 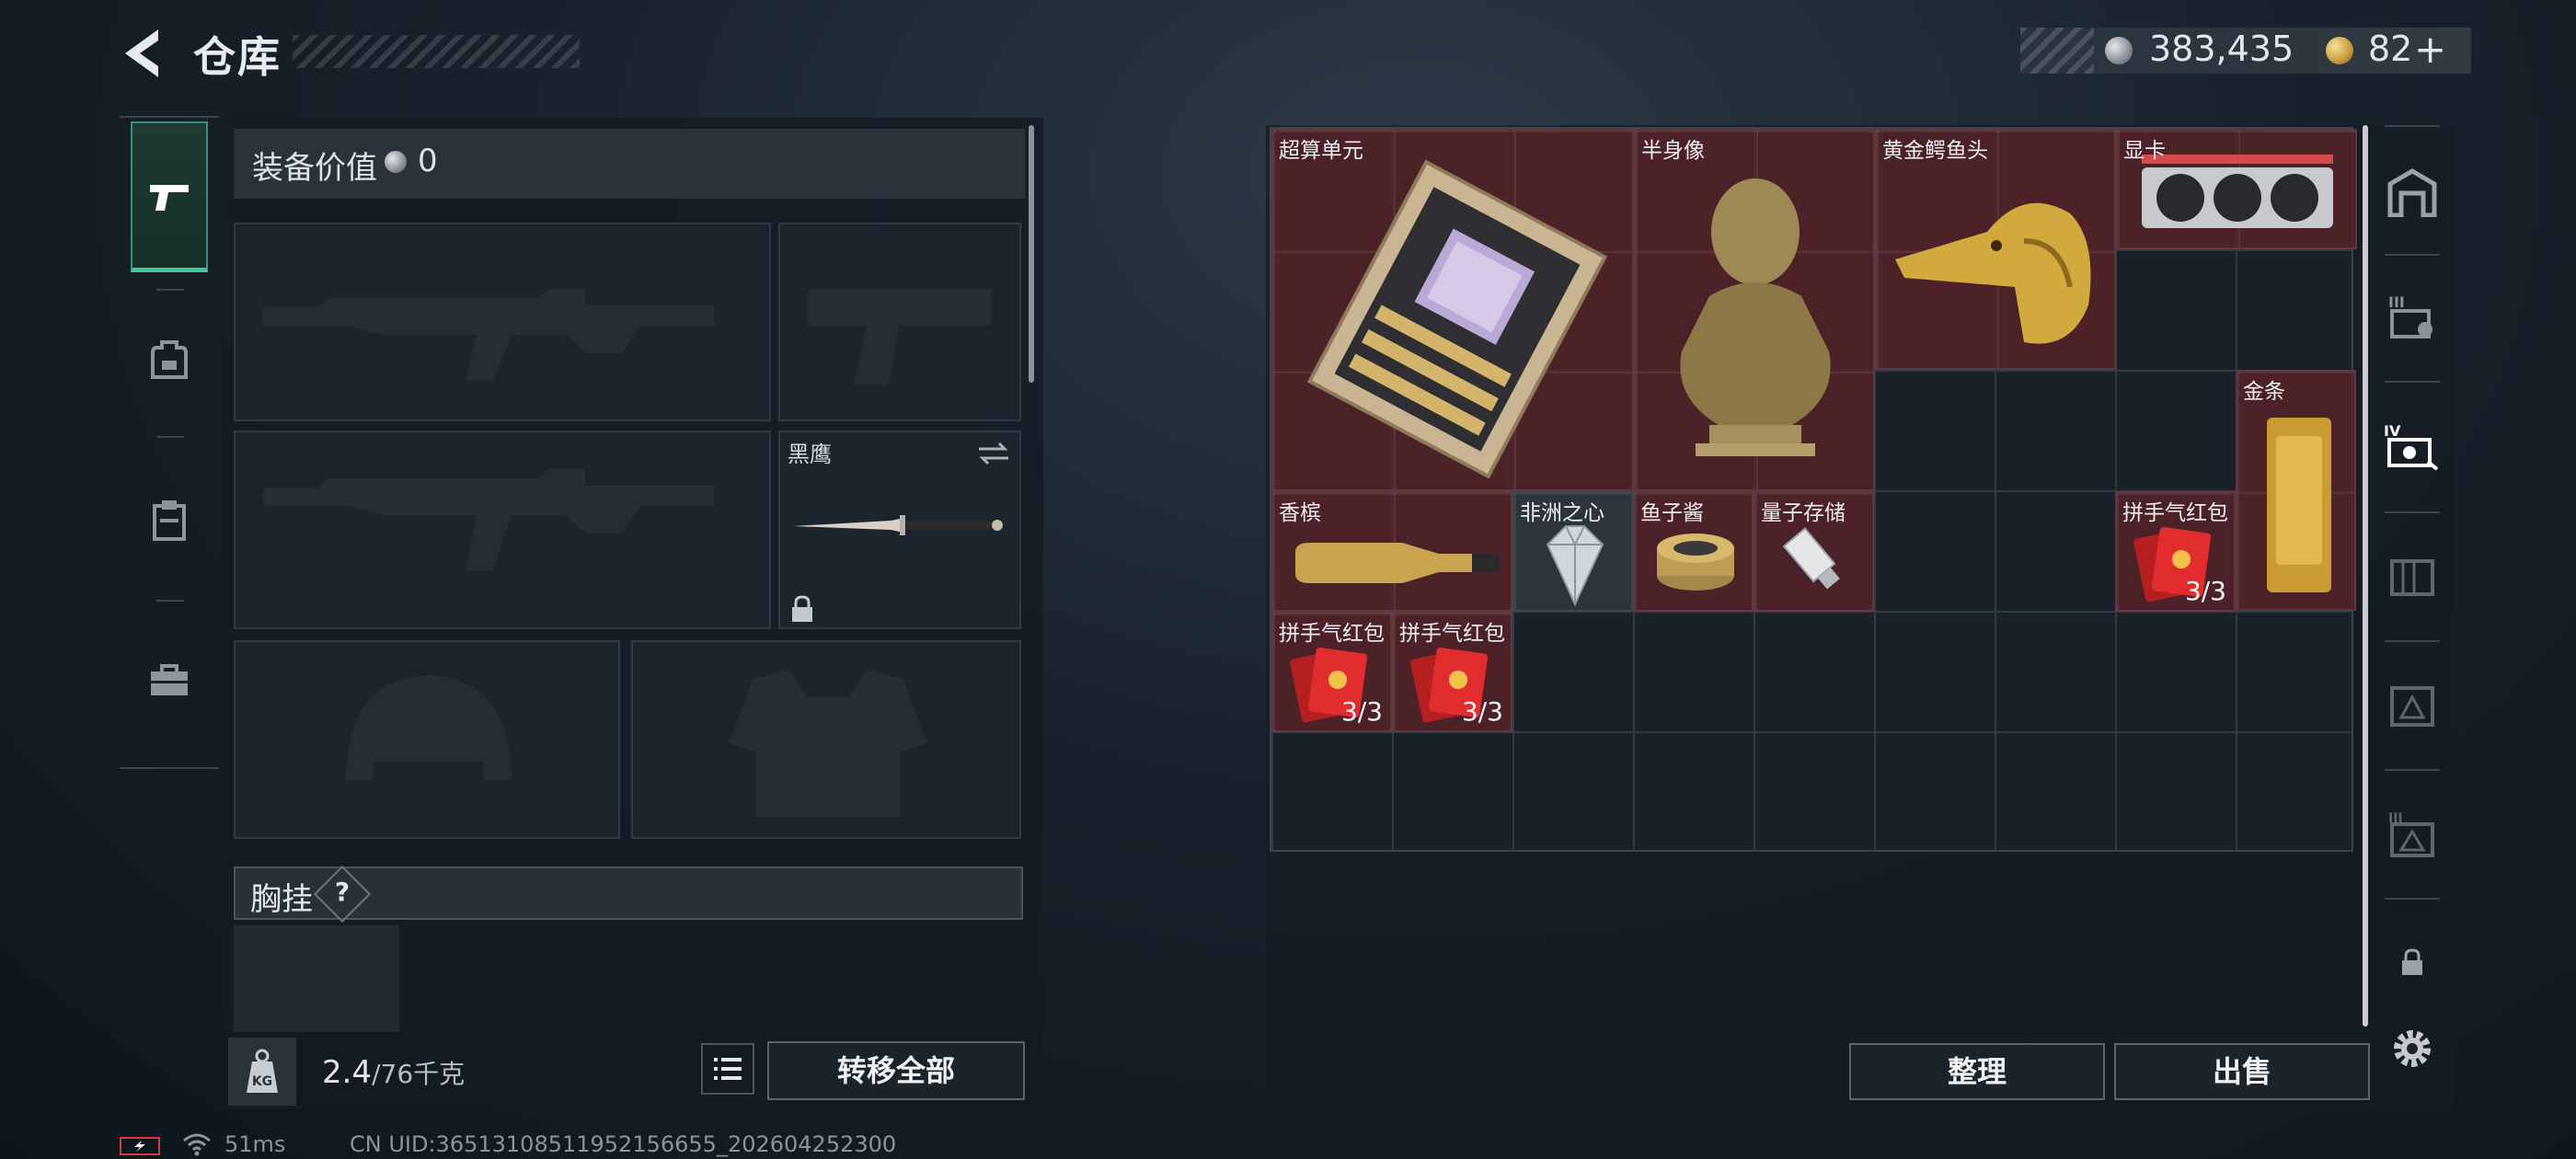 I want to click on item-name: 金条, so click(x=2264, y=392).